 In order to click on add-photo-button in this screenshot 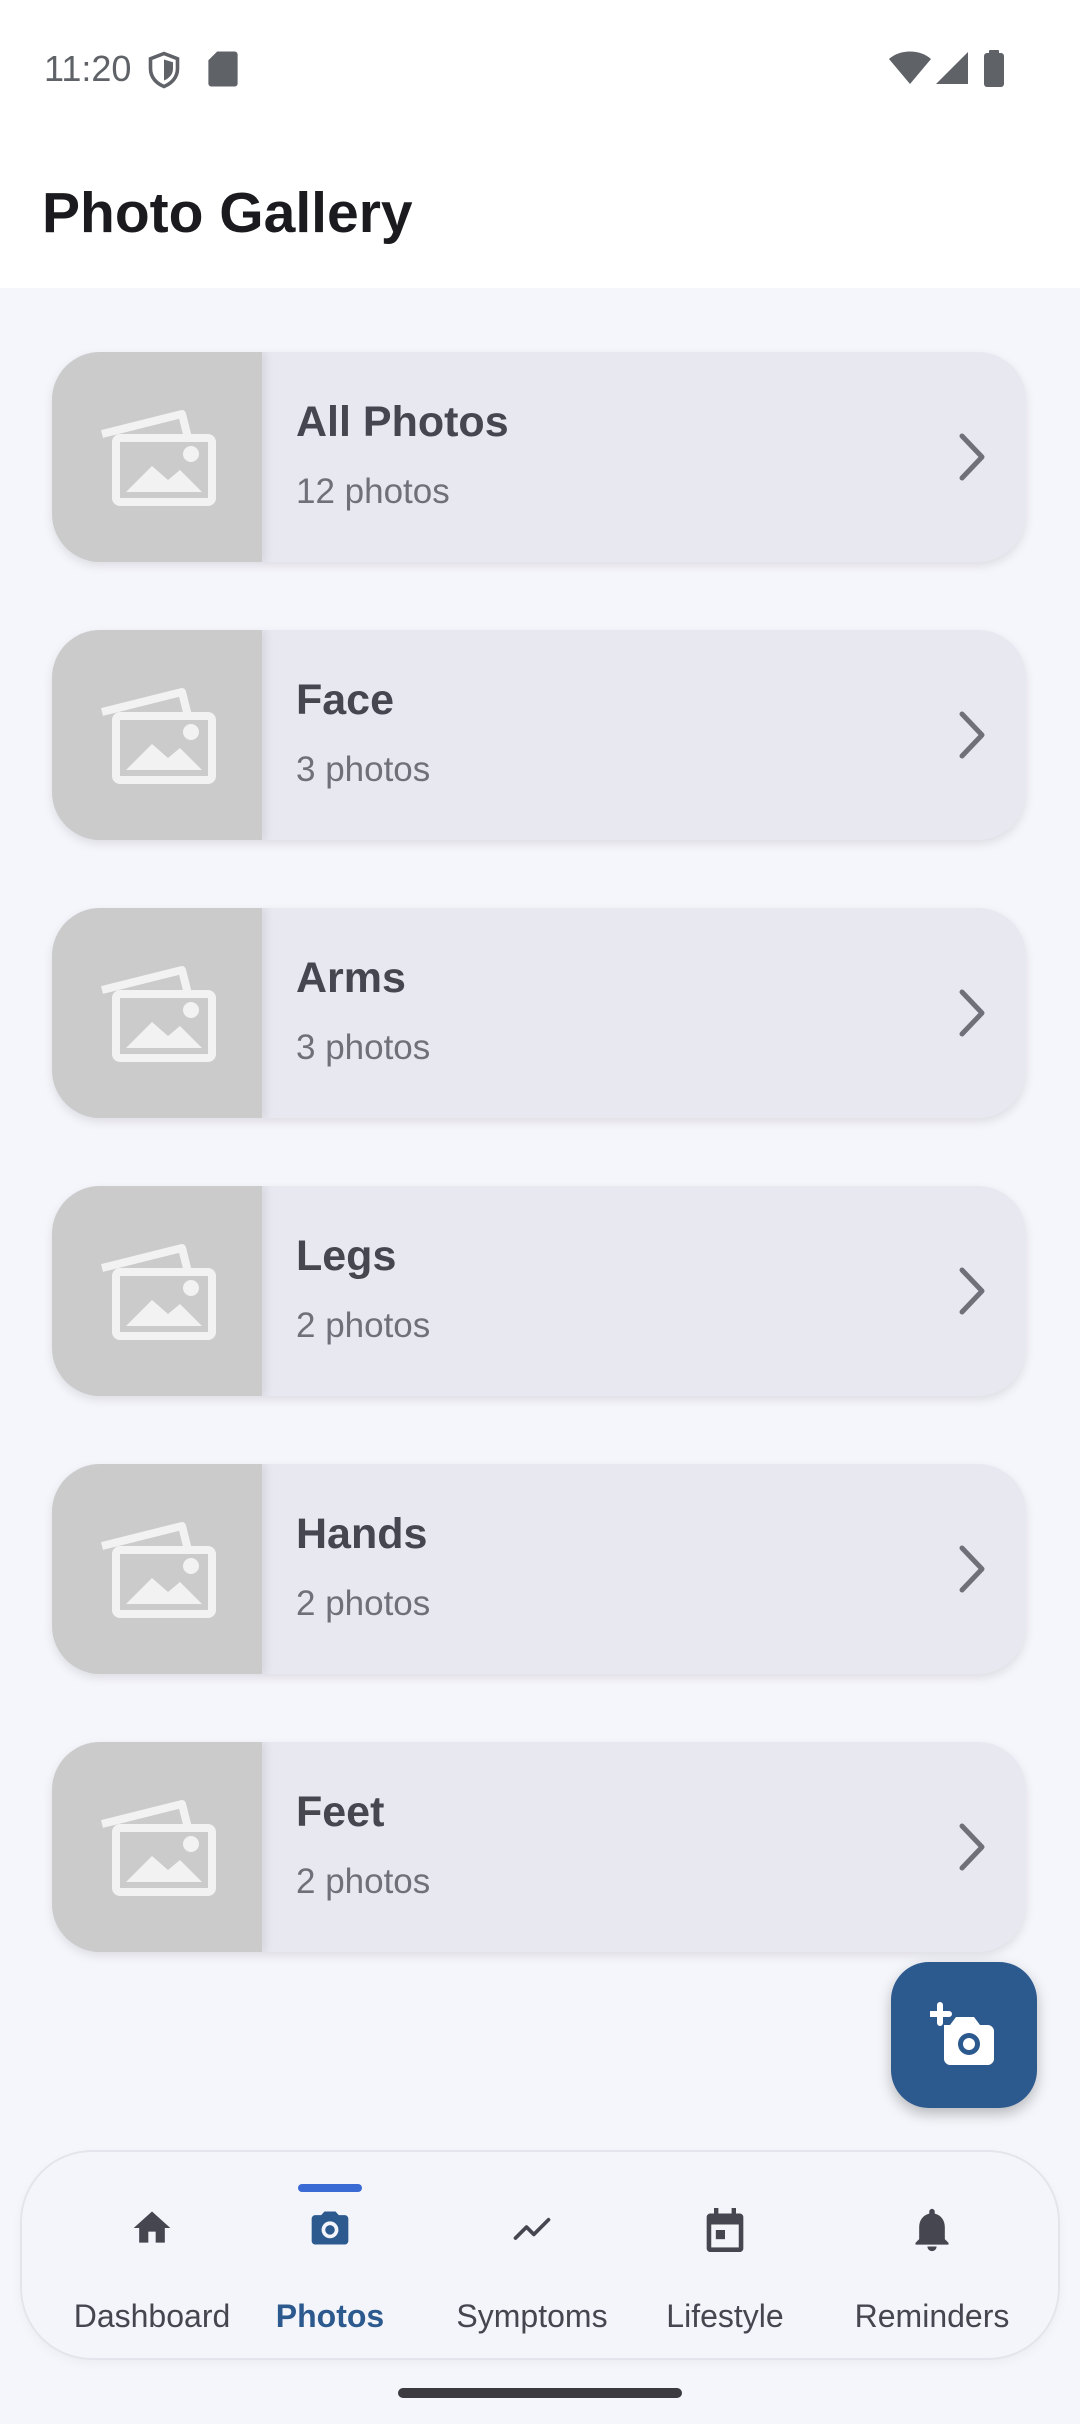, I will do `click(964, 2035)`.